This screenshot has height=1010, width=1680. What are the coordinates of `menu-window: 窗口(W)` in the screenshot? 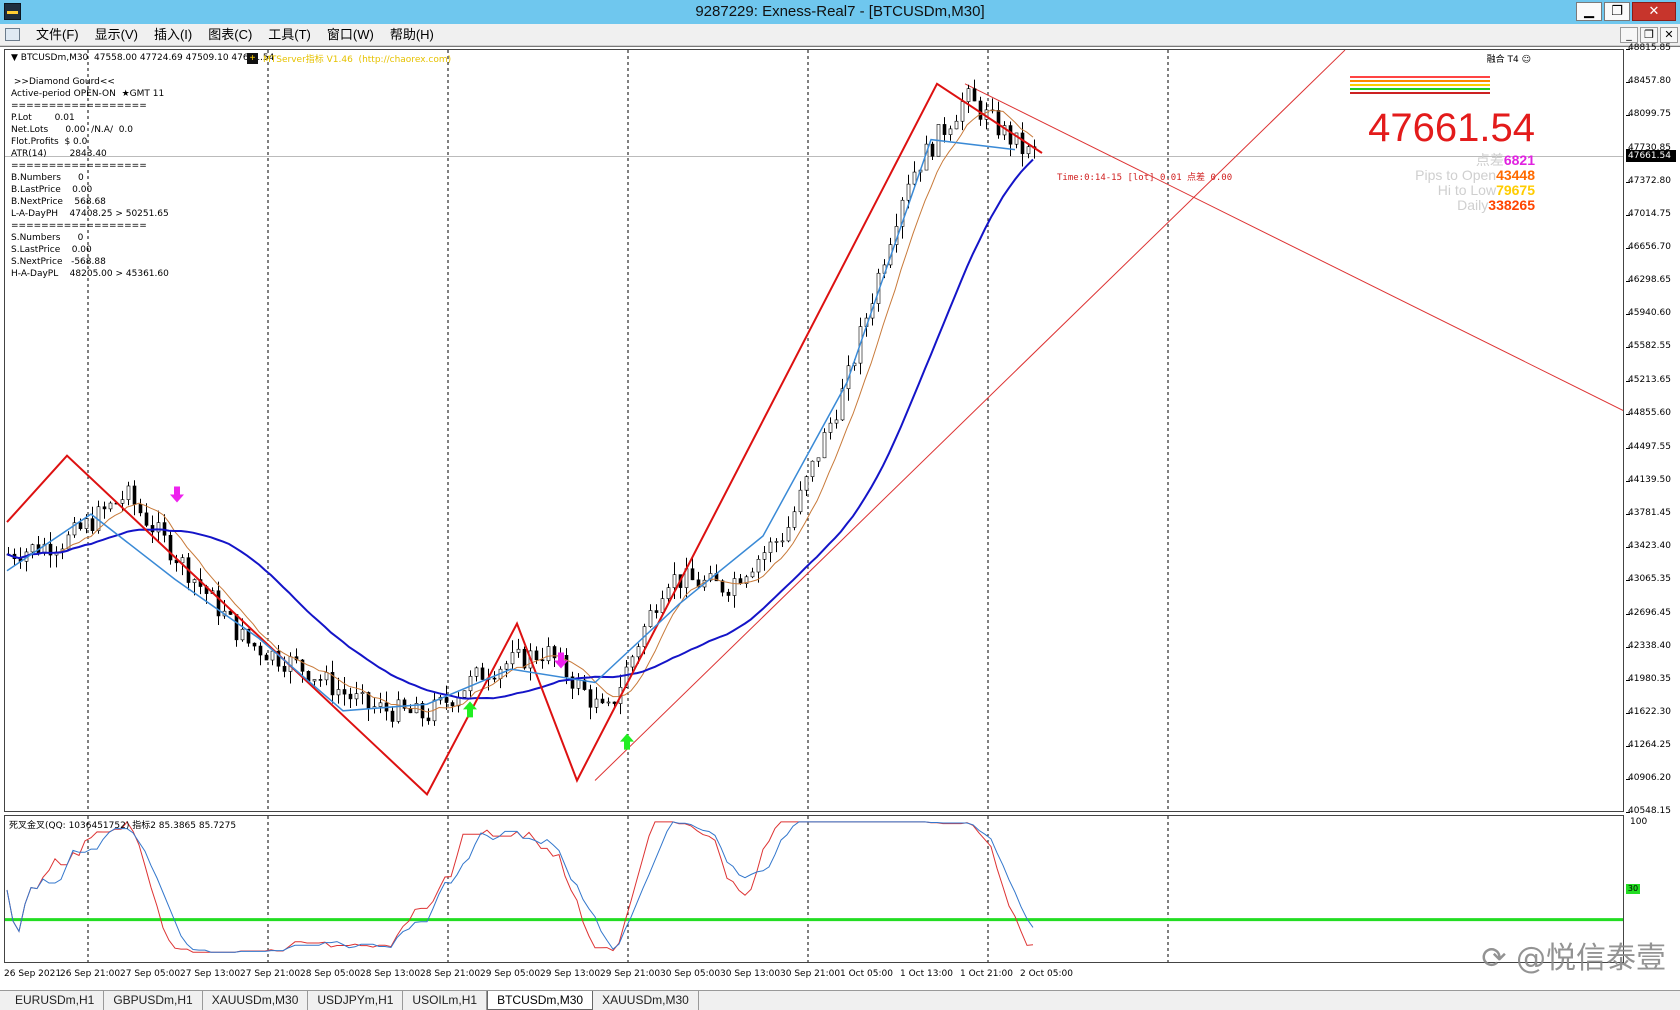 It's located at (350, 35).